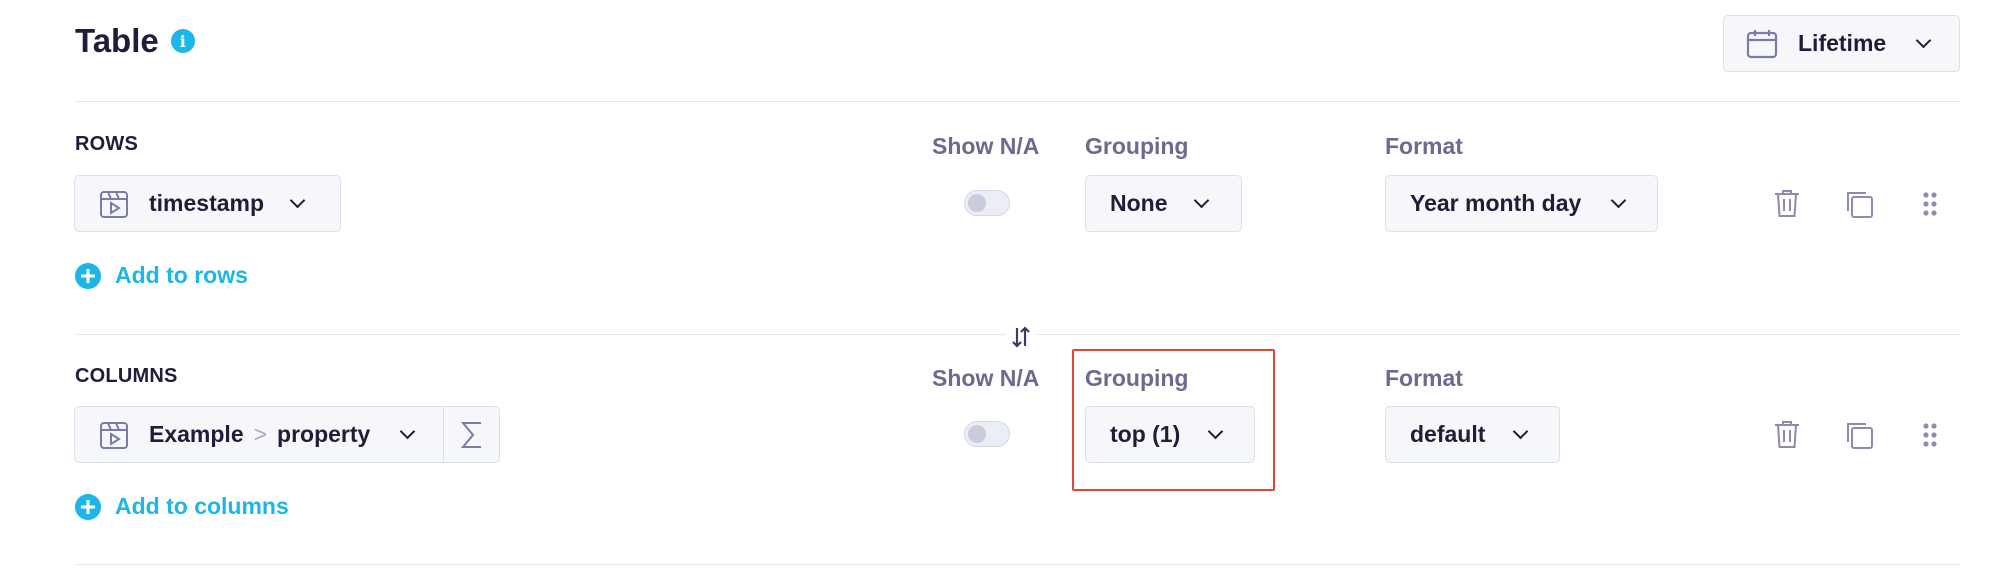 Image resolution: width=1999 pixels, height=586 pixels. What do you see at coordinates (1496, 203) in the screenshot?
I see `rows-format-value: Year month day` at bounding box center [1496, 203].